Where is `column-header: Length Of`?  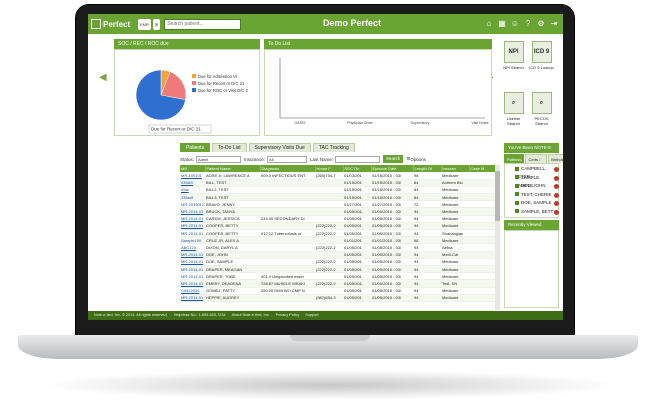
column-header: Length Of is located at coordinates (427, 168).